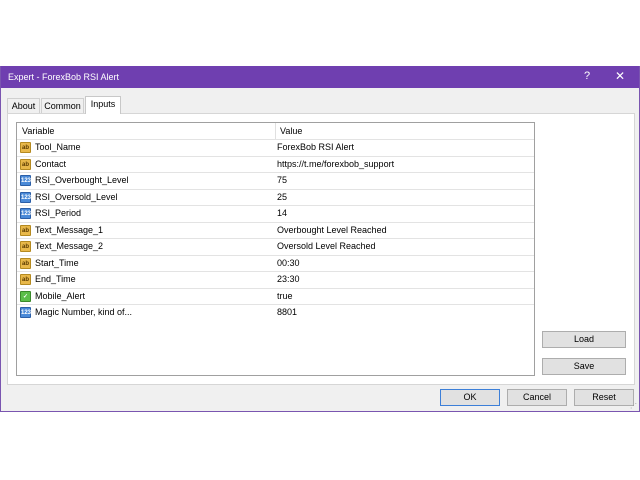 Image resolution: width=640 pixels, height=480 pixels. Describe the element at coordinates (58, 213) in the screenshot. I see `variable-name: RSI_Period` at that location.